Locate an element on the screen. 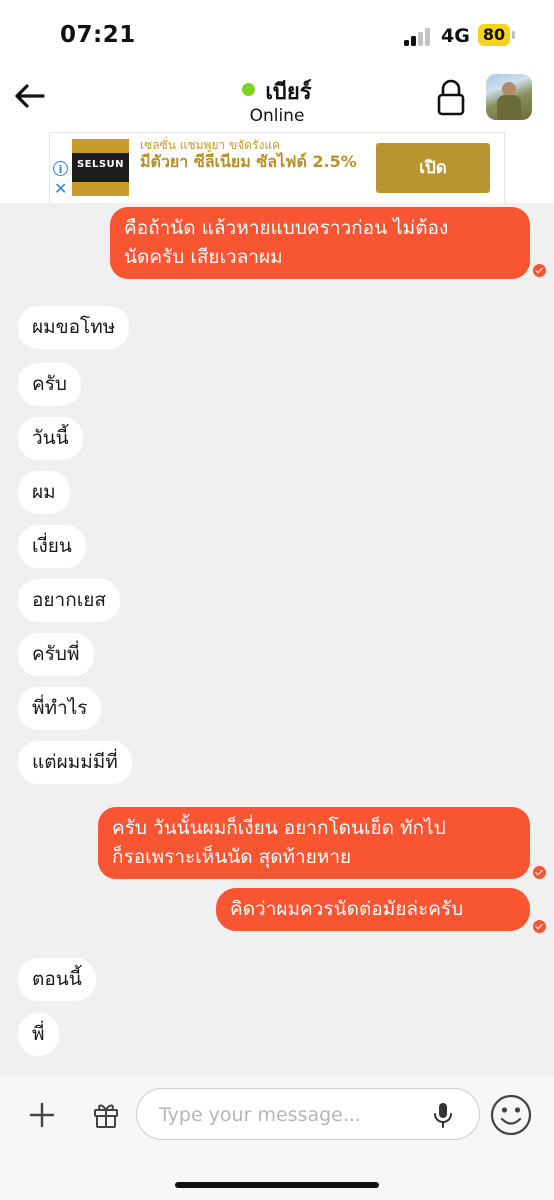 Image resolution: width=554 pixels, height=1200 pixels. avatar is located at coordinates (509, 97).